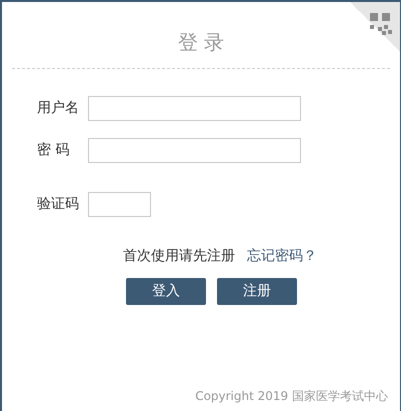 The height and width of the screenshot is (411, 401). I want to click on qr-code-icon, so click(381, 24).